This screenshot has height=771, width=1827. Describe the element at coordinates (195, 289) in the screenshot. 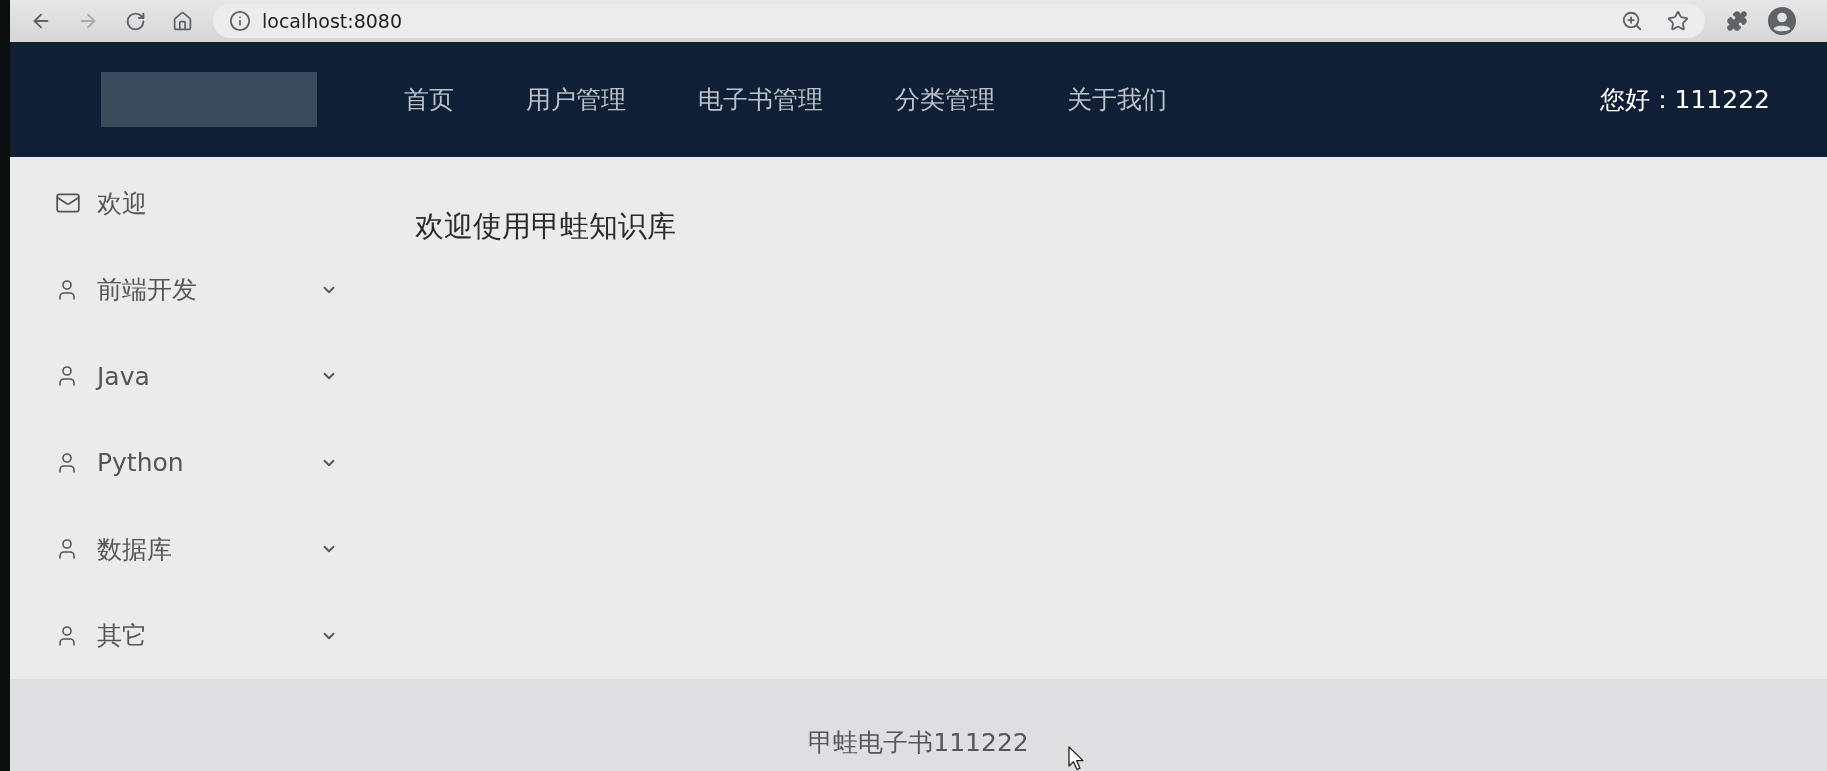

I see `sidebar-menu-item: 前端开发` at that location.